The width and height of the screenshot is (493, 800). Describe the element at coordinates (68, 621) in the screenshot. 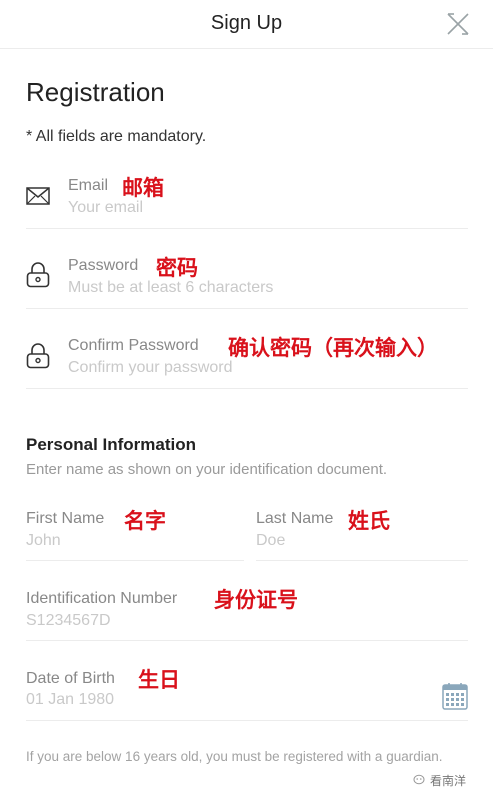

I see `id-number-placeholder: S1234567D` at that location.